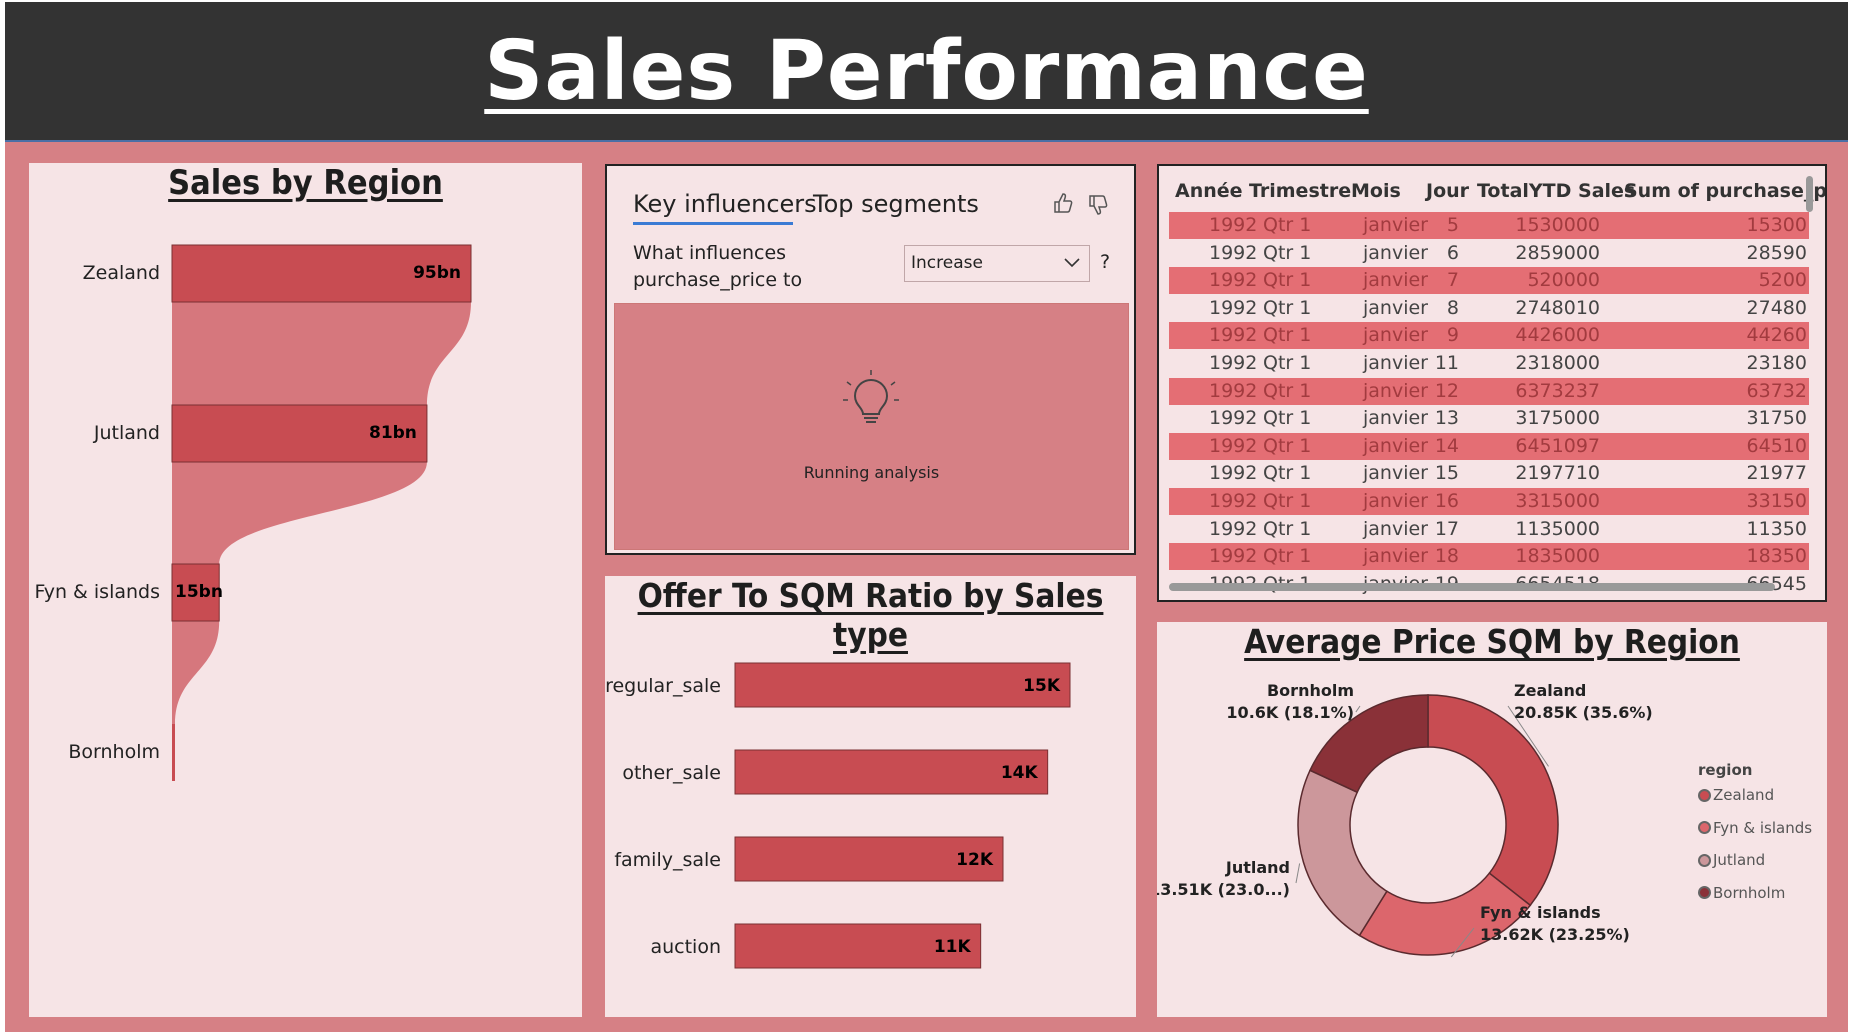 The height and width of the screenshot is (1034, 1854). I want to click on offer-label-family-sale: family_sale, so click(667, 860).